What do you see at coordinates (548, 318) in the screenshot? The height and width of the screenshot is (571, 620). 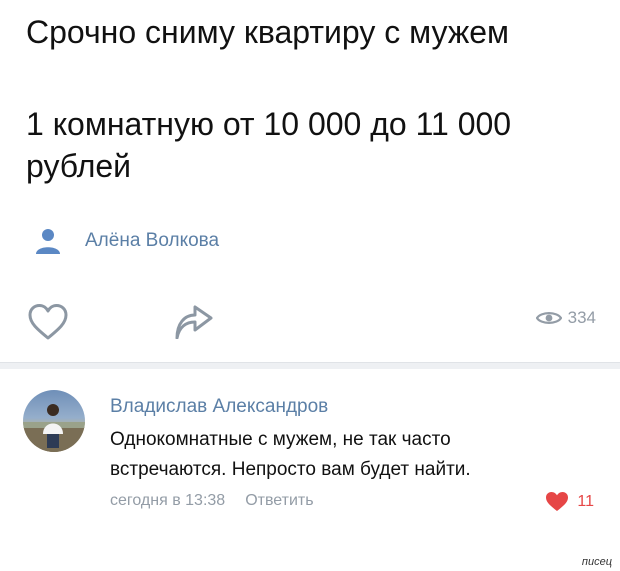 I see `eye-icon` at bounding box center [548, 318].